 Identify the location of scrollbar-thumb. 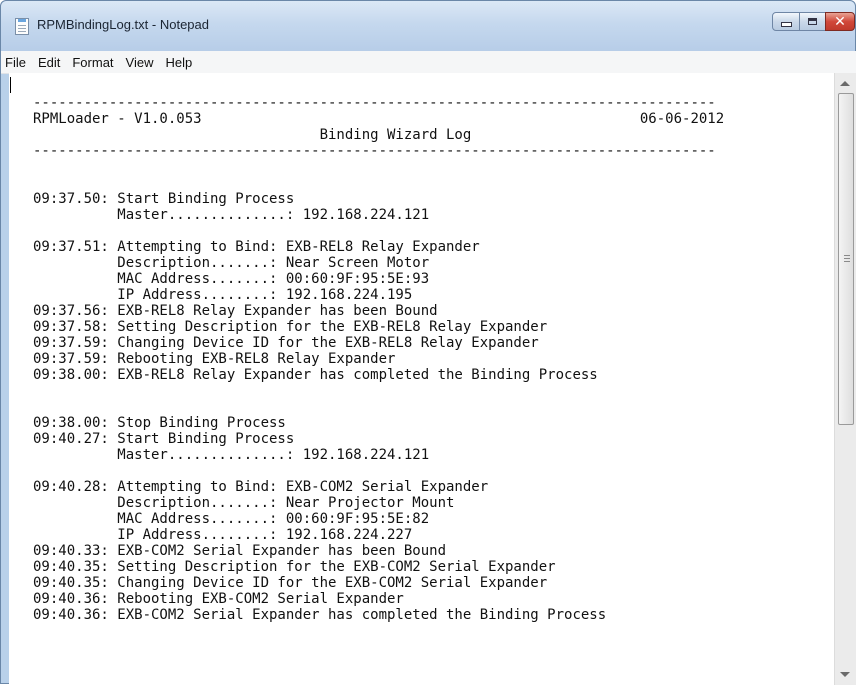
(846, 259).